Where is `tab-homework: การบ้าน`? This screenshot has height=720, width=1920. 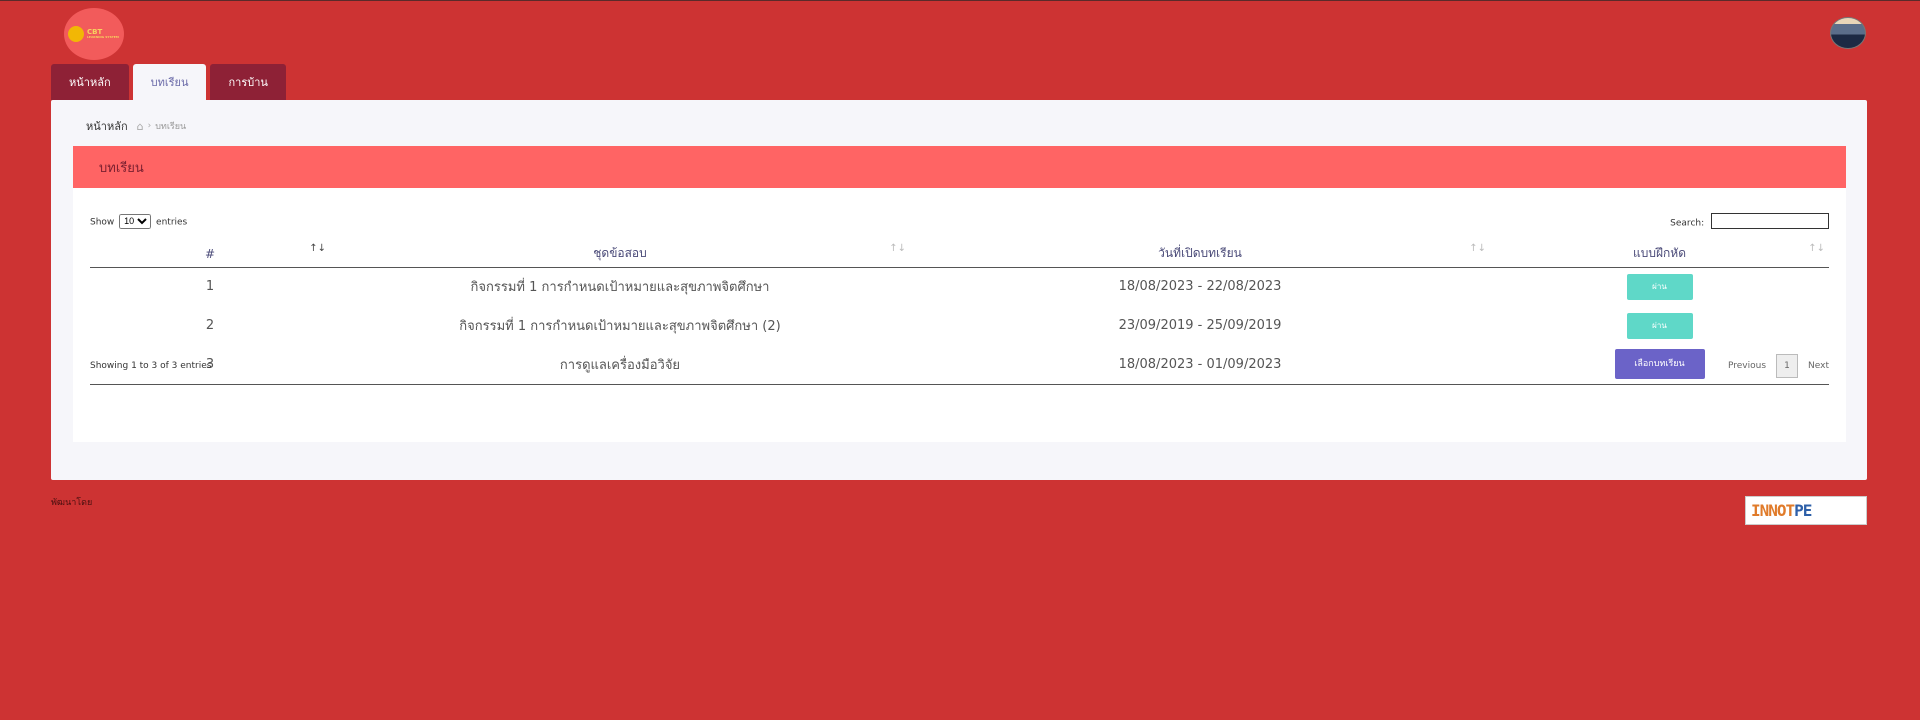 tab-homework: การบ้าน is located at coordinates (248, 82).